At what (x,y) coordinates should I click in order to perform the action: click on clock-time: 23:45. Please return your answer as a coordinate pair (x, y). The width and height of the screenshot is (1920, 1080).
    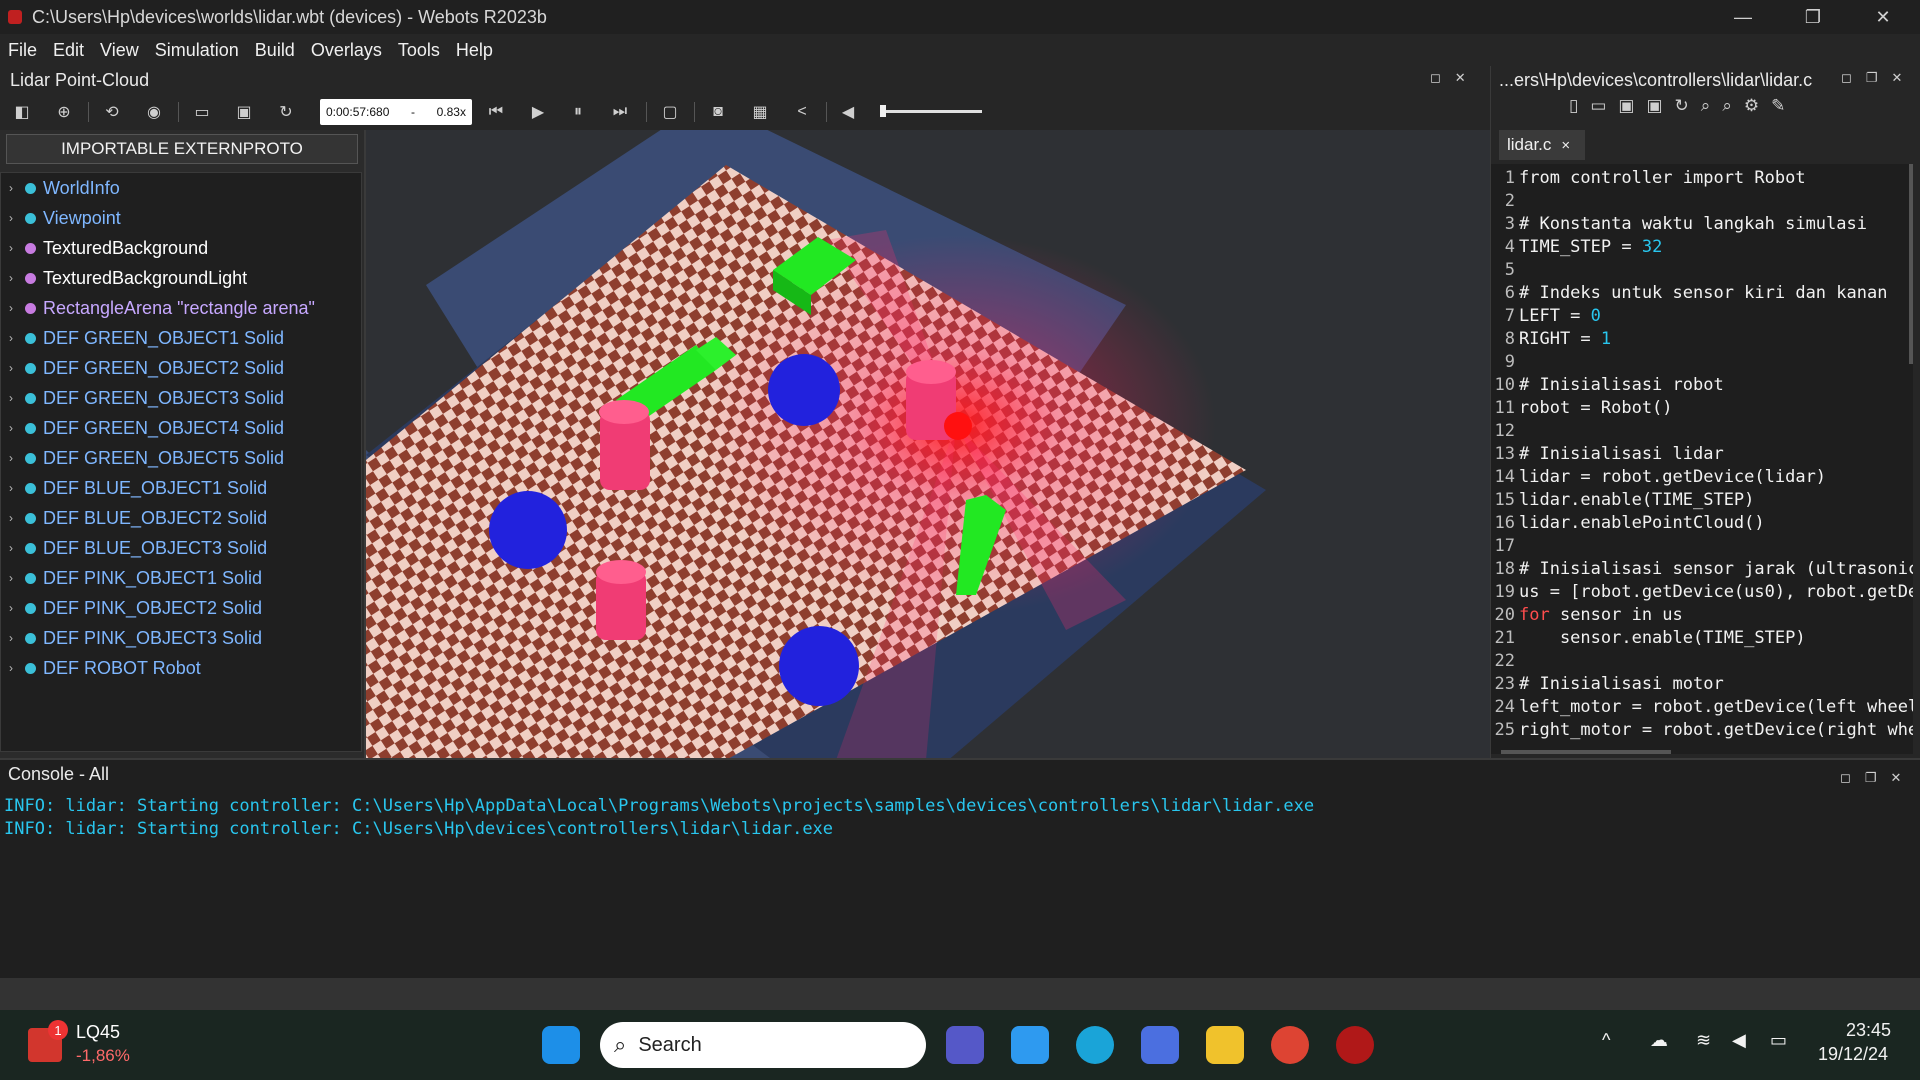
    Looking at the image, I should click on (1868, 1030).